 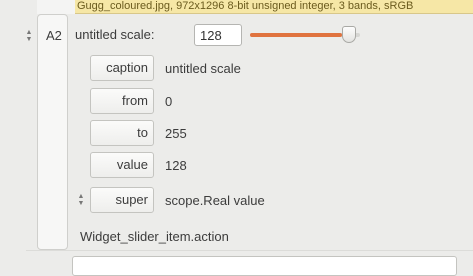 What do you see at coordinates (52, 132) in the screenshot?
I see `row-gutter` at bounding box center [52, 132].